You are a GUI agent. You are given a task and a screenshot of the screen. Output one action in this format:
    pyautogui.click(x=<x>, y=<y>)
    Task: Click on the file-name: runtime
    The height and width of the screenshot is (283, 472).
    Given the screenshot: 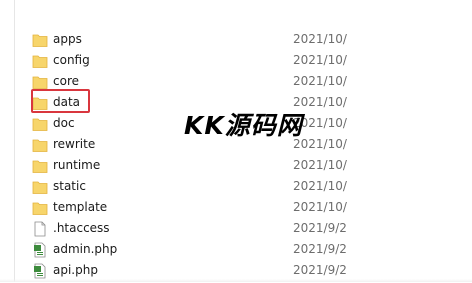 What is the action you would take?
    pyautogui.click(x=77, y=165)
    